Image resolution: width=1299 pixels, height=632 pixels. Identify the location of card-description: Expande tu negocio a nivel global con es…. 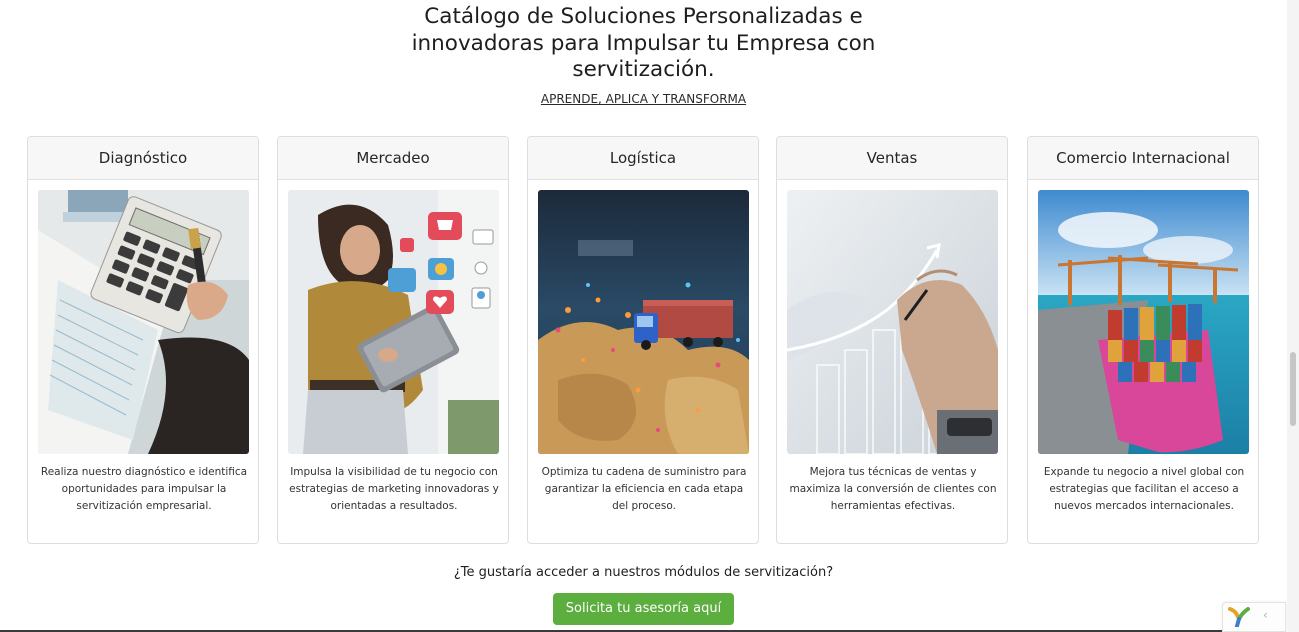
(1144, 489).